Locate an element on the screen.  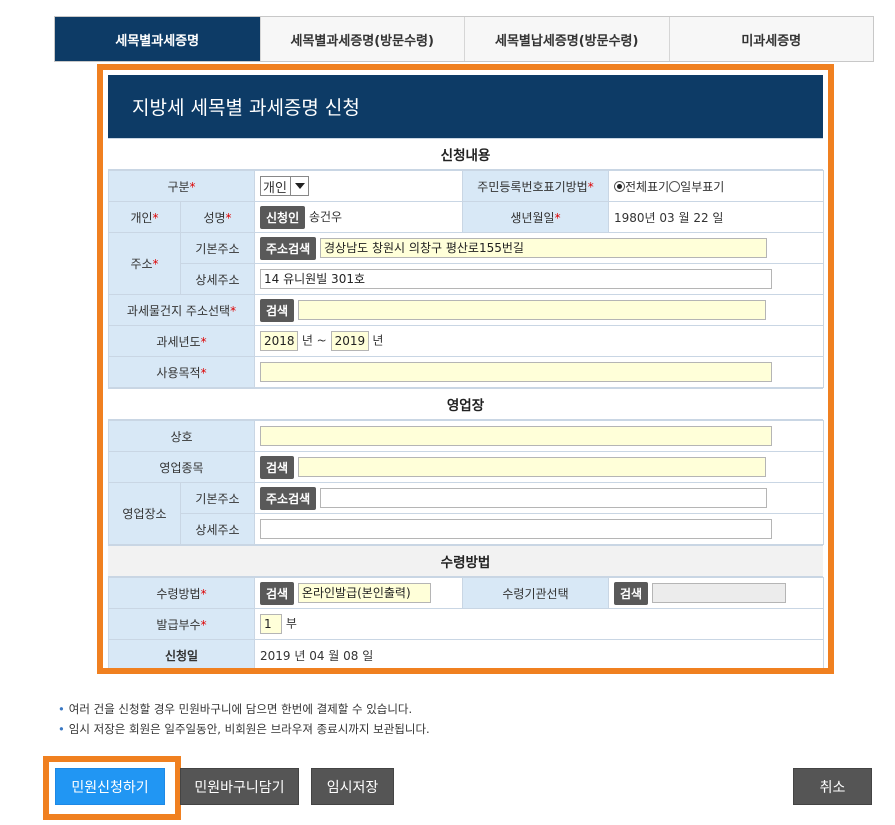
row-purpose: 사용목적* is located at coordinates (466, 372).